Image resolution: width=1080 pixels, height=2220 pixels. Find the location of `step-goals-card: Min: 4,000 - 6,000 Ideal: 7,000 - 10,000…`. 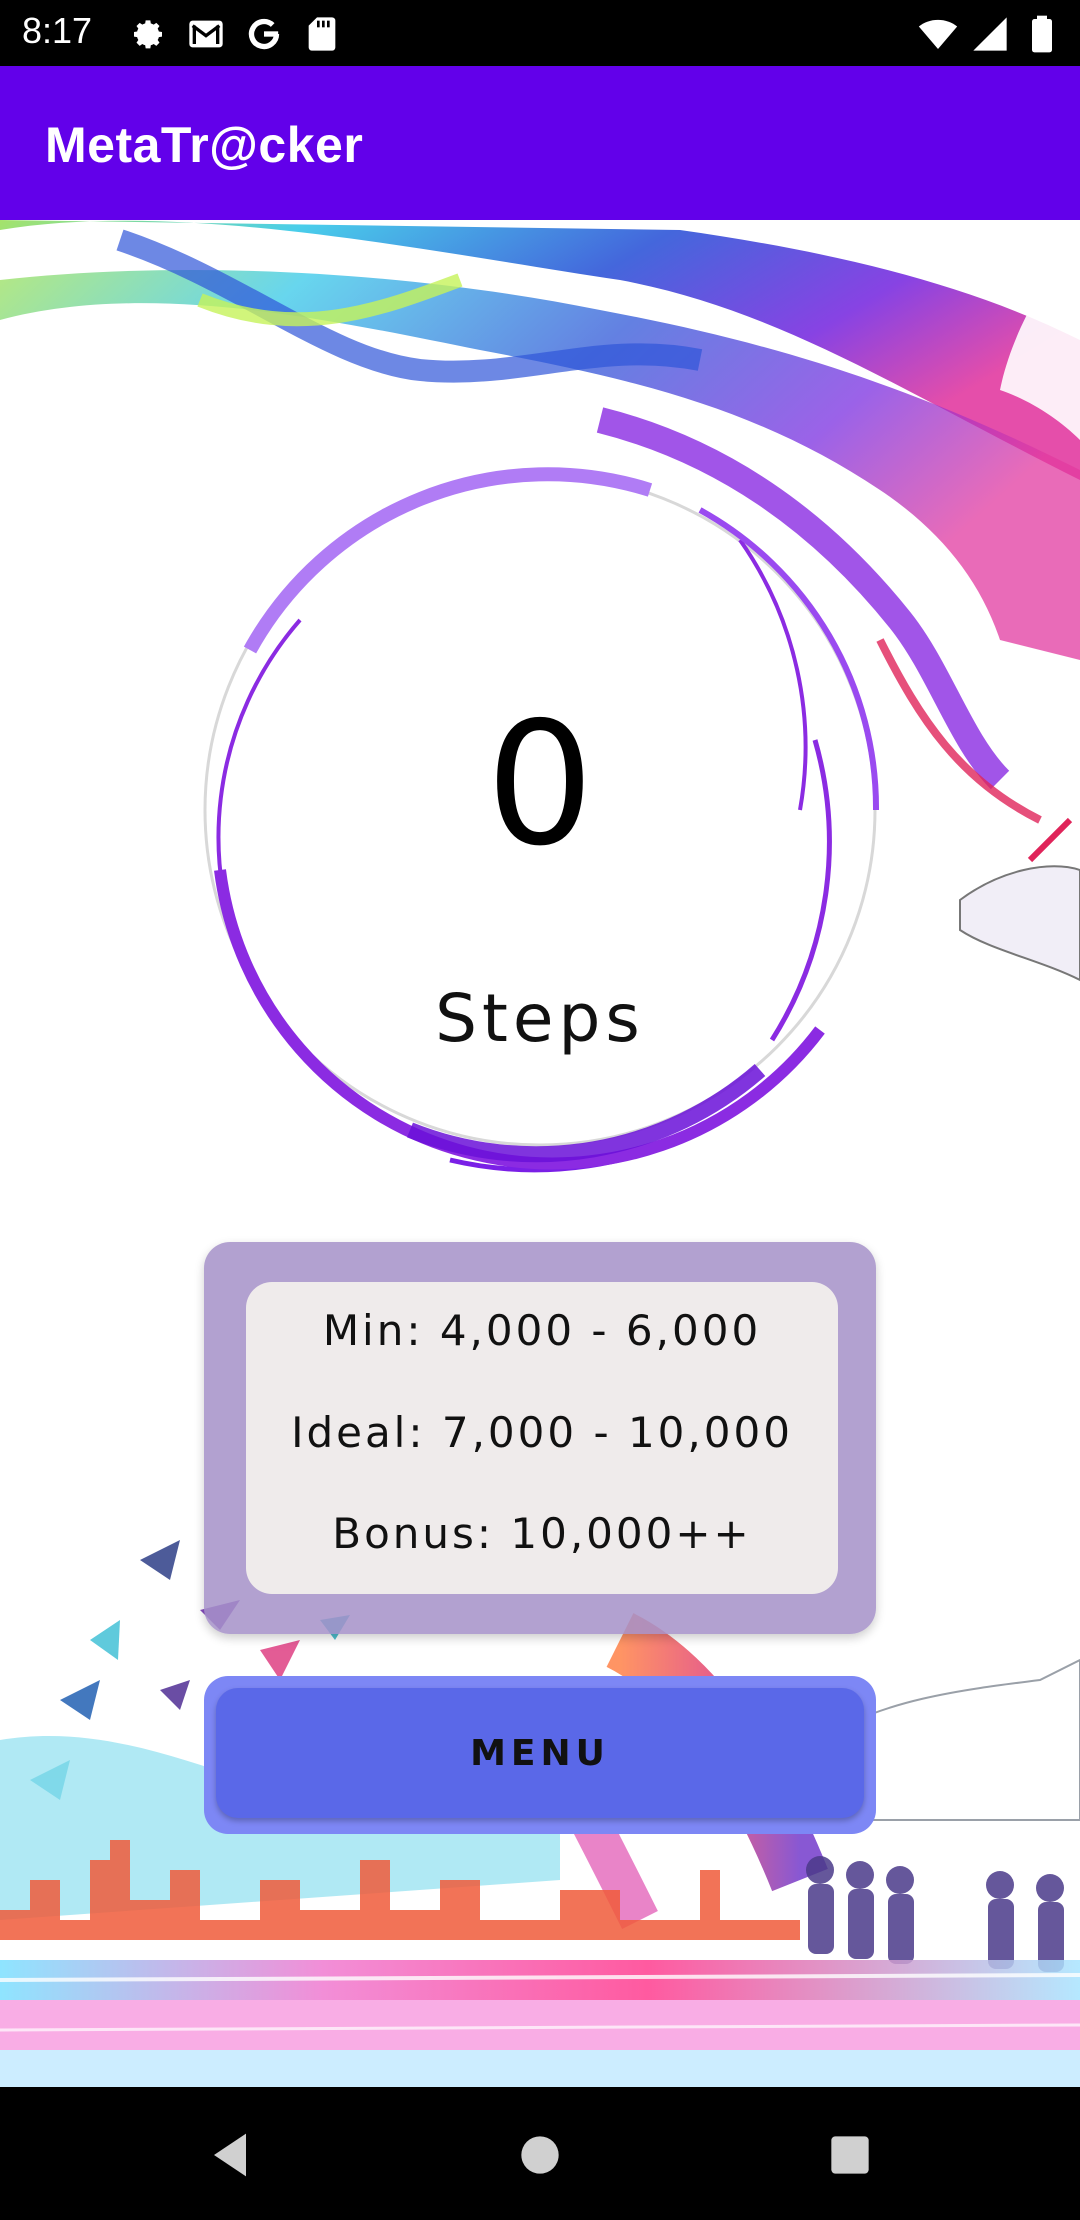

step-goals-card: Min: 4,000 - 6,000 Ideal: 7,000 - 10,000… is located at coordinates (542, 1438).